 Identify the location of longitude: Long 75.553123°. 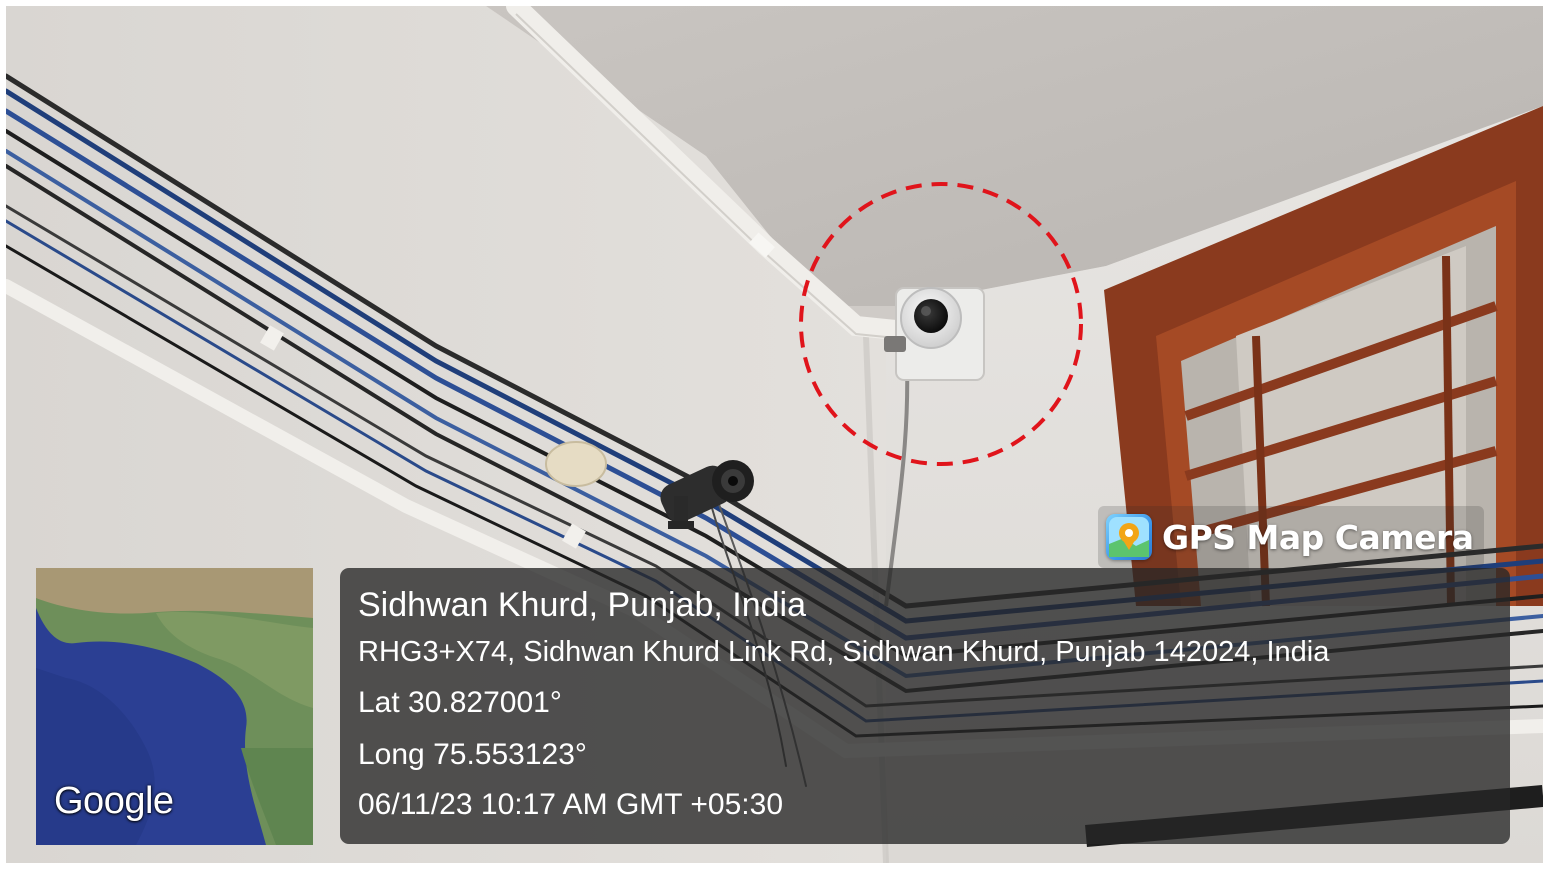
(472, 754).